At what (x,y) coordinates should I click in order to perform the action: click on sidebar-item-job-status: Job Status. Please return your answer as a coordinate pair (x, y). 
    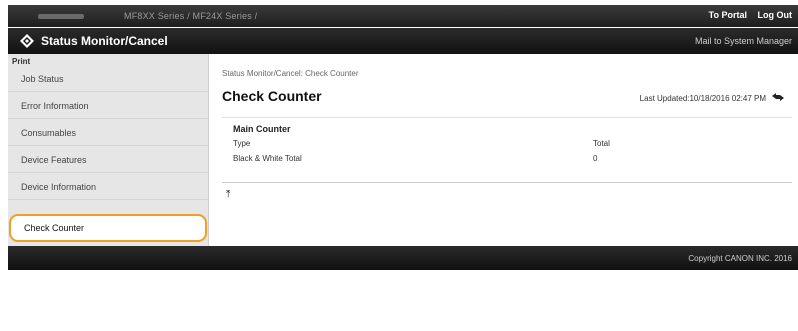
    Looking at the image, I should click on (108, 79).